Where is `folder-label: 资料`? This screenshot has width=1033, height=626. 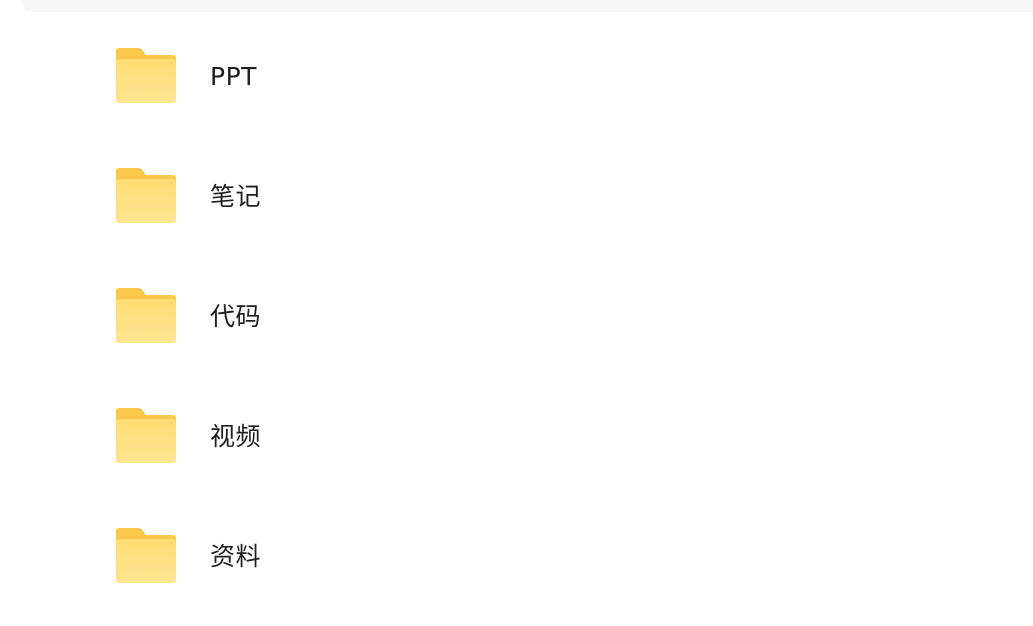 folder-label: 资料 is located at coordinates (236, 556).